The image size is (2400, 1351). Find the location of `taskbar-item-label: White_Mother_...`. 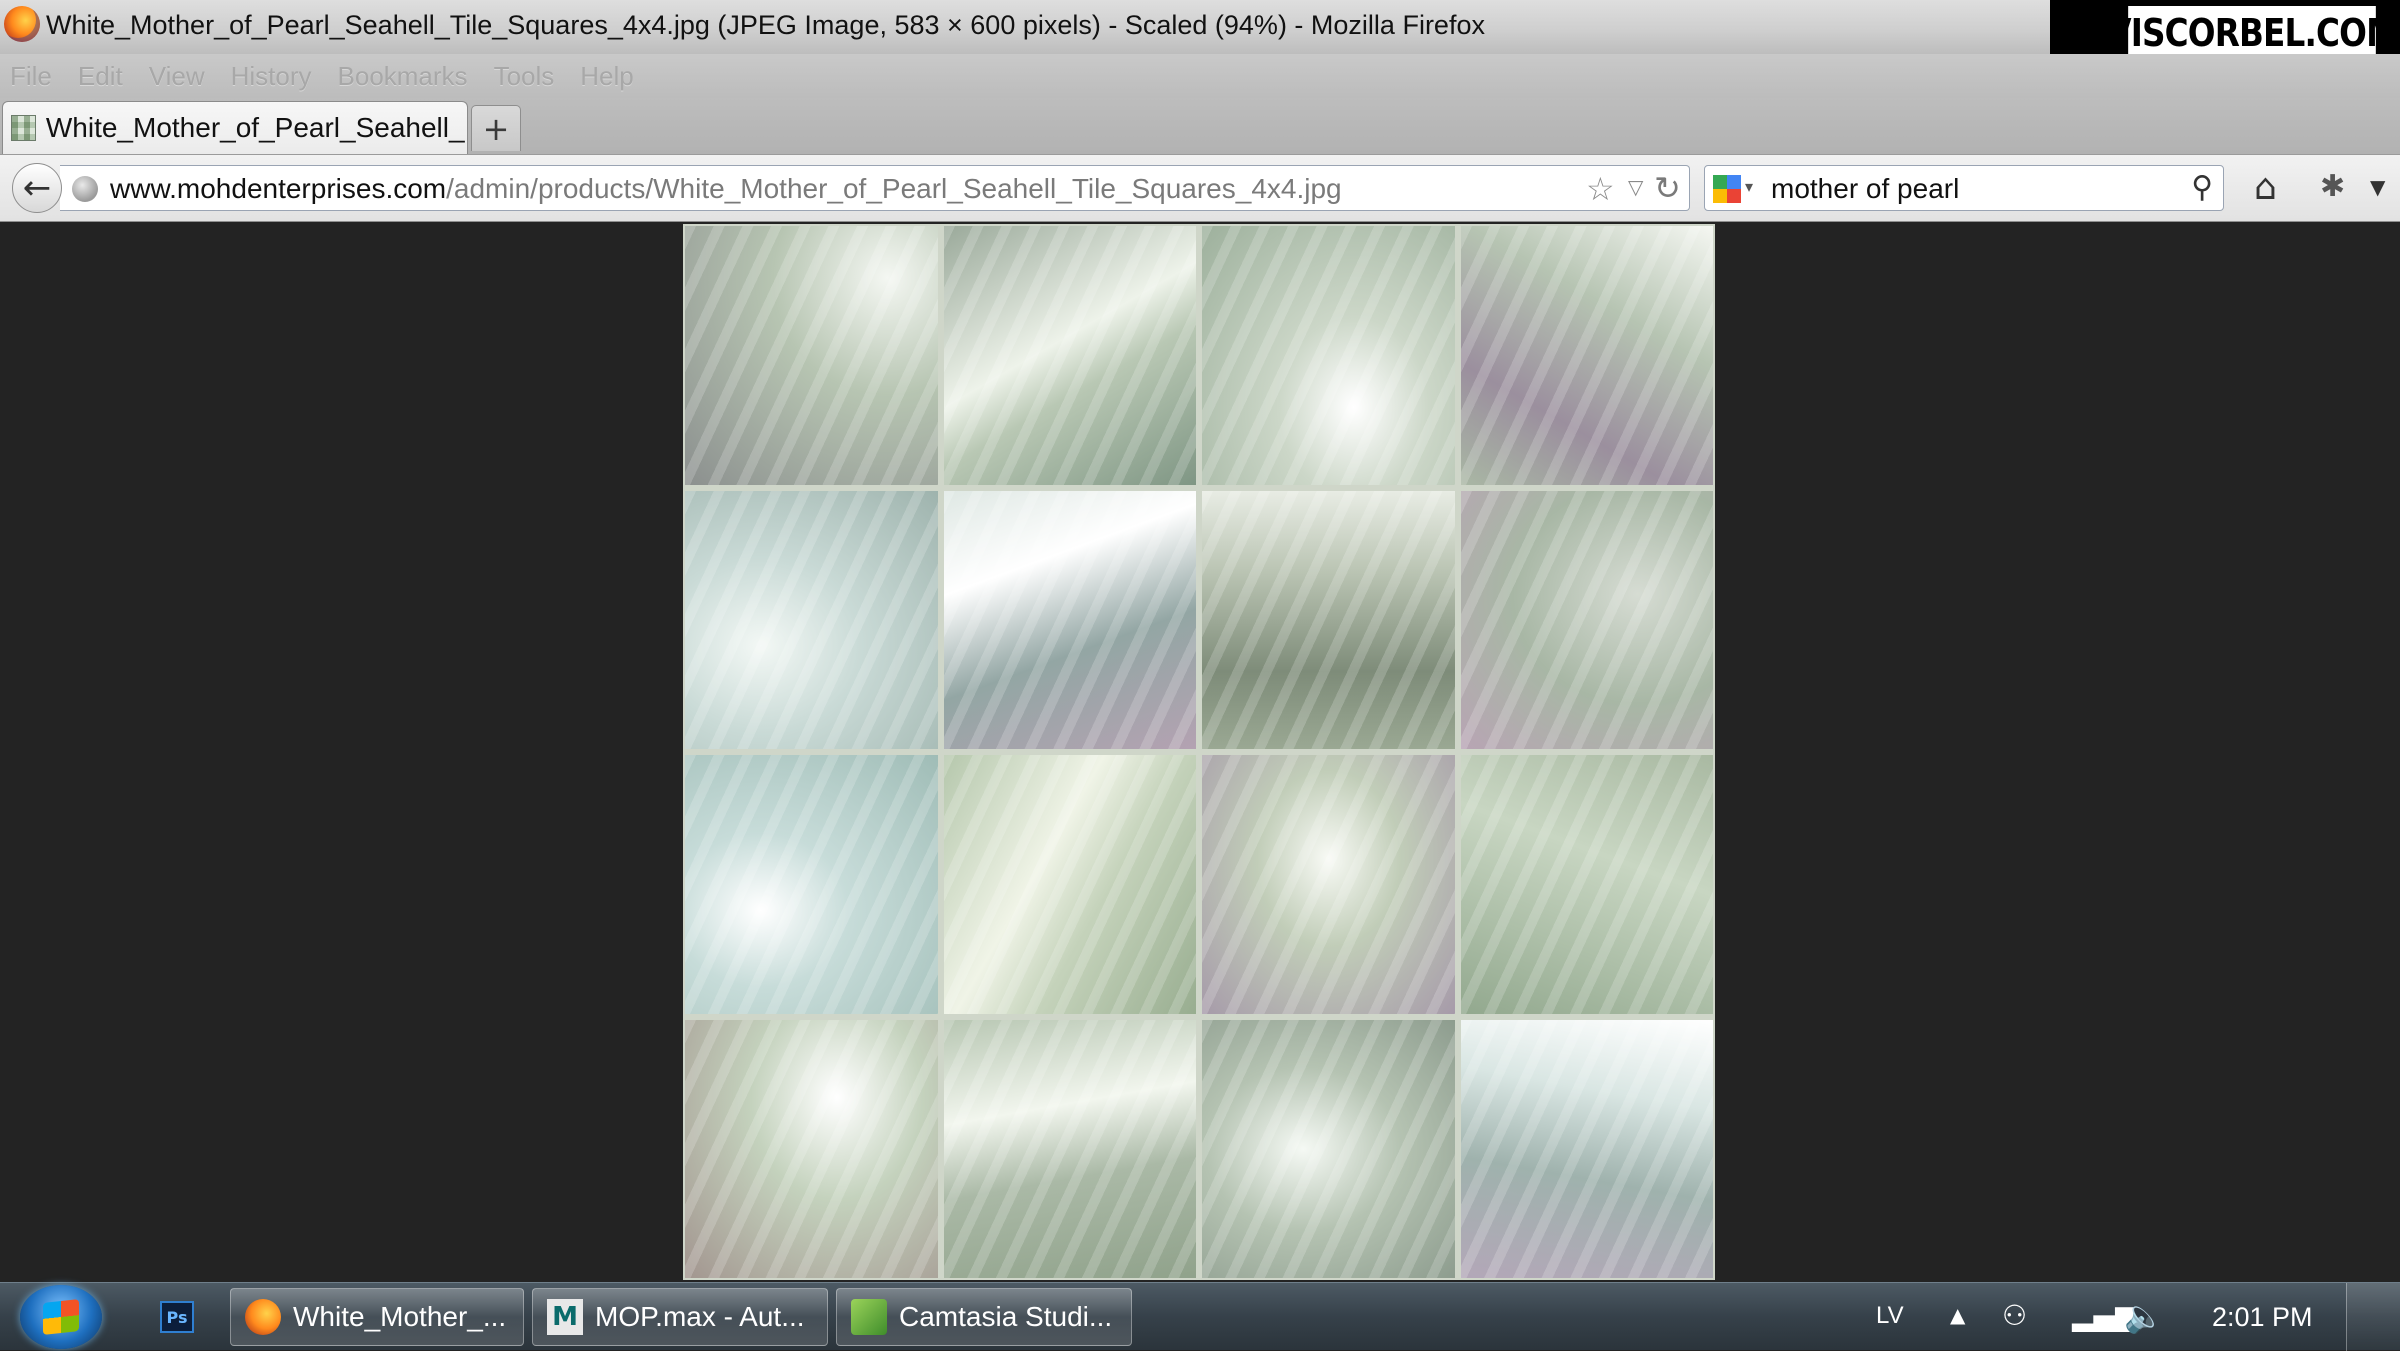

taskbar-item-label: White_Mother_... is located at coordinates (400, 1316).